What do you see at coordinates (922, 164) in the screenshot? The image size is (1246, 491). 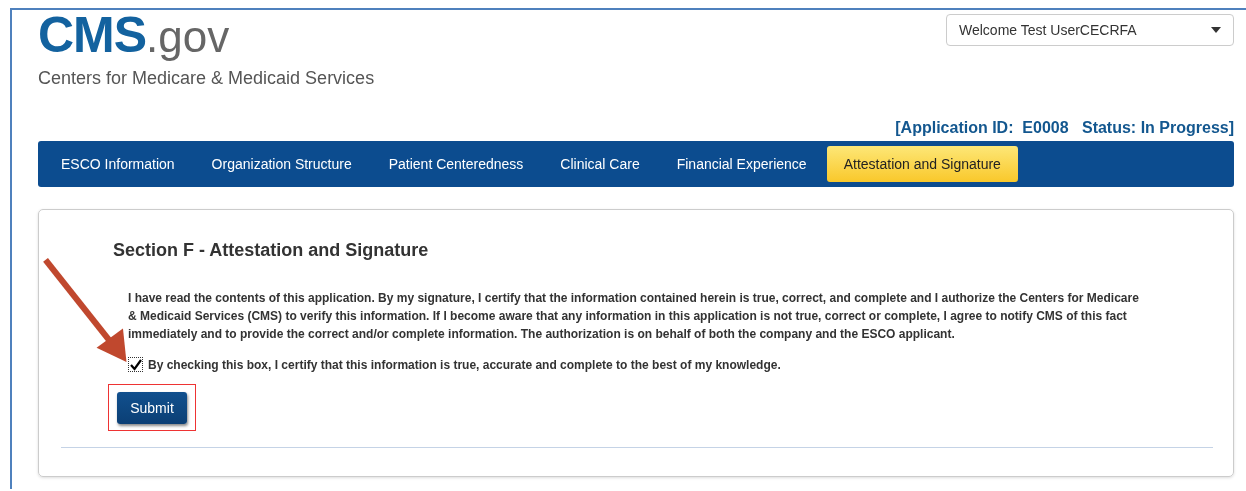 I see `nav-tab: Attestation and Signature` at bounding box center [922, 164].